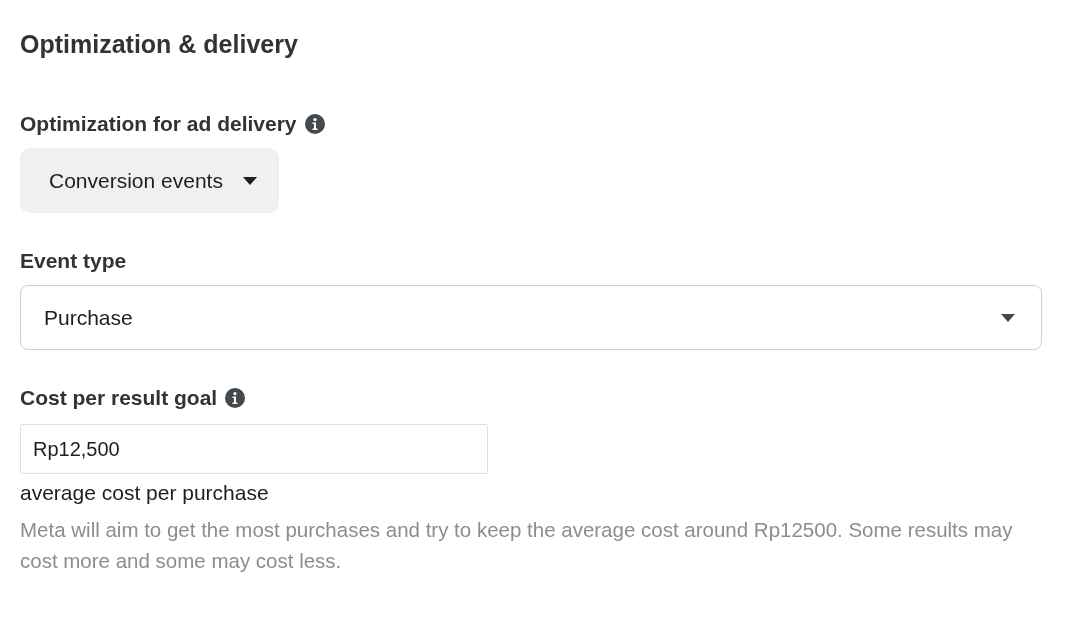 Image resolution: width=1066 pixels, height=618 pixels. Describe the element at coordinates (119, 398) in the screenshot. I see `field-label: Cost per result goal` at that location.